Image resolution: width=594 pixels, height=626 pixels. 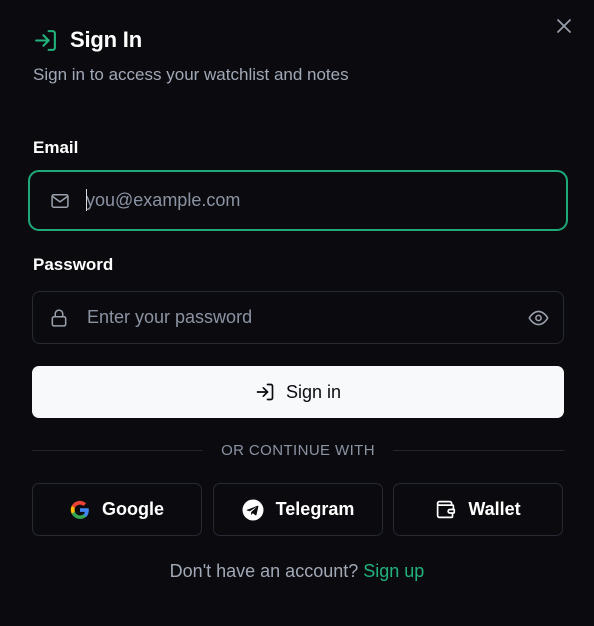 What do you see at coordinates (56, 147) in the screenshot?
I see `email-label: Email` at bounding box center [56, 147].